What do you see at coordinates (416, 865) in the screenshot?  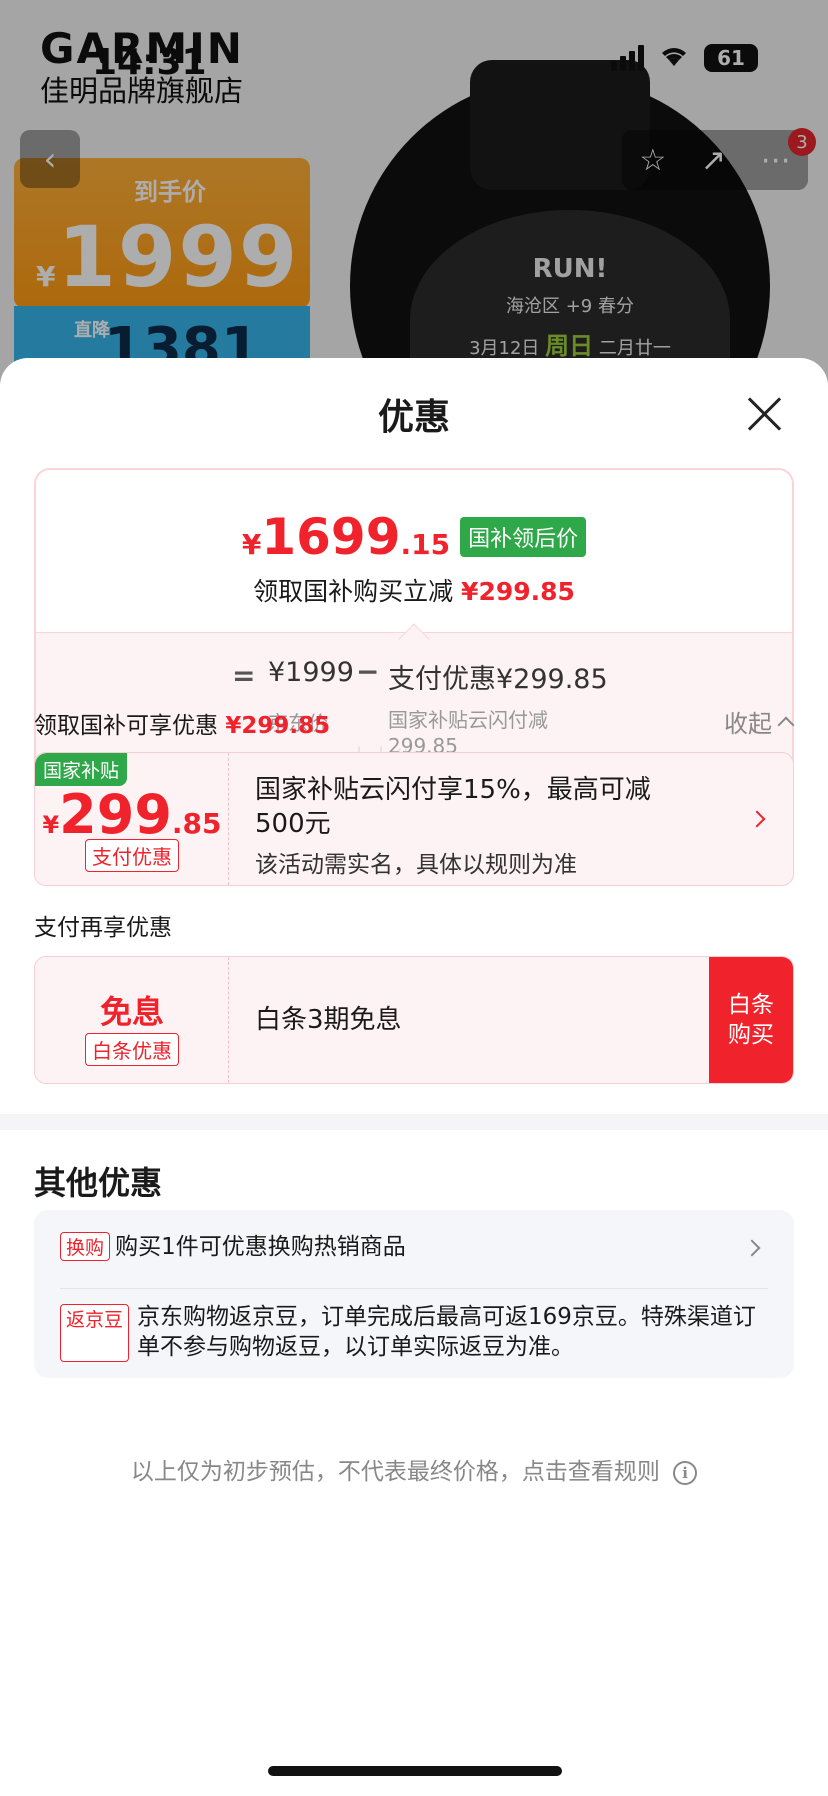 I see `subsidy-sub-text: 该活动需实名，具体以规则为准` at bounding box center [416, 865].